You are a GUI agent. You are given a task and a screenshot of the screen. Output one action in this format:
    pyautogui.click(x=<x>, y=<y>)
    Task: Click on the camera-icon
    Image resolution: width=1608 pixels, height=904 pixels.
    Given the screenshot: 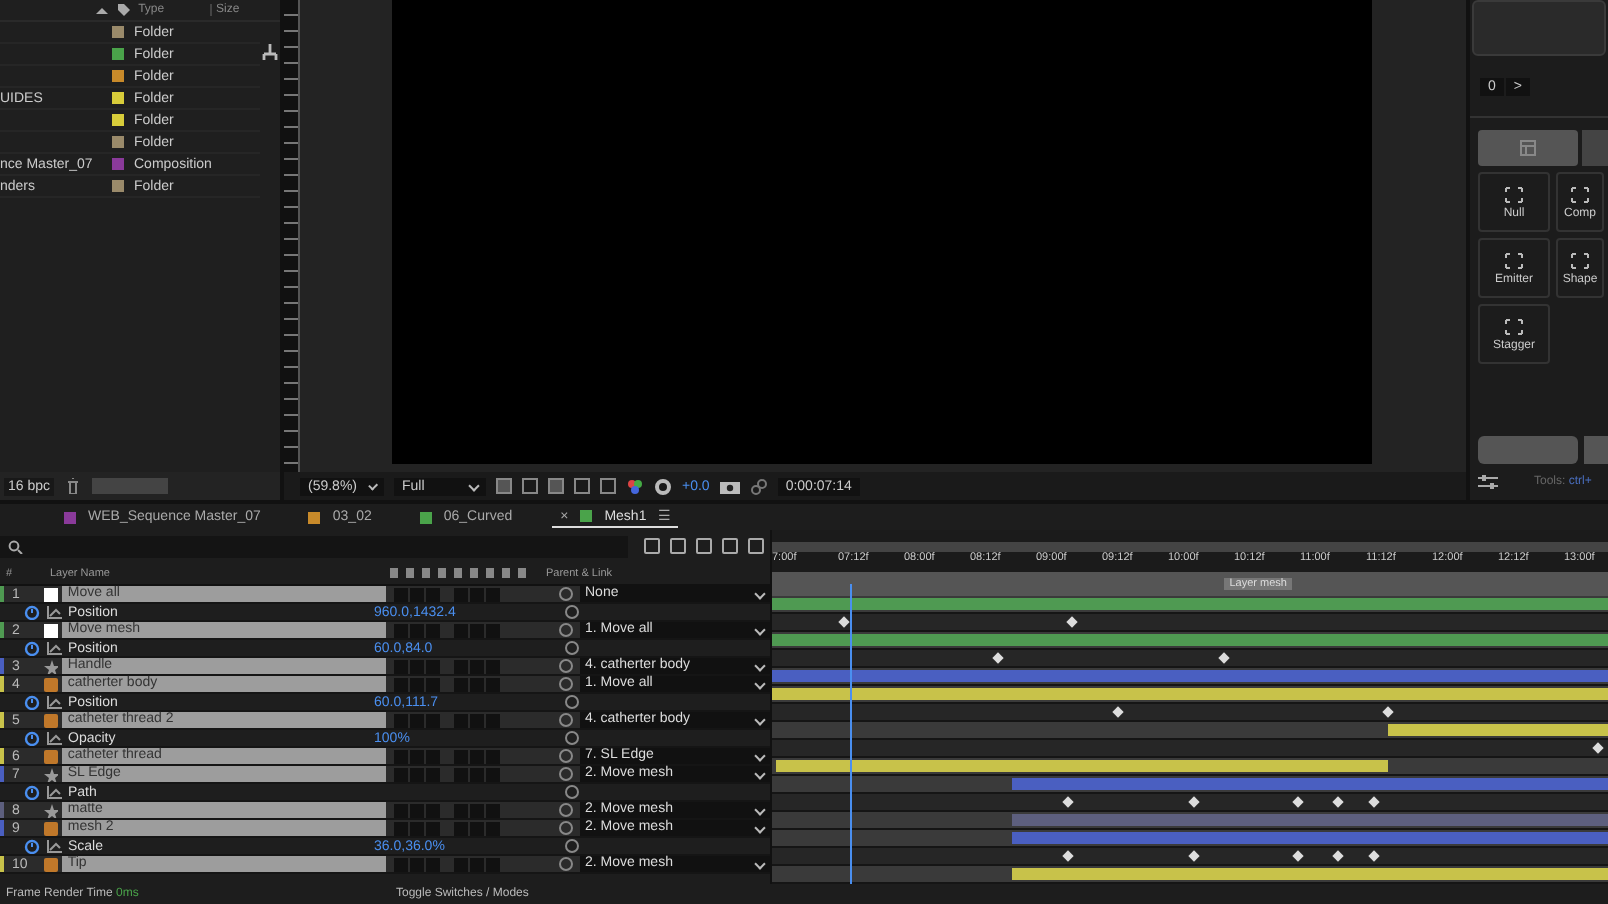 What is the action you would take?
    pyautogui.click(x=729, y=486)
    